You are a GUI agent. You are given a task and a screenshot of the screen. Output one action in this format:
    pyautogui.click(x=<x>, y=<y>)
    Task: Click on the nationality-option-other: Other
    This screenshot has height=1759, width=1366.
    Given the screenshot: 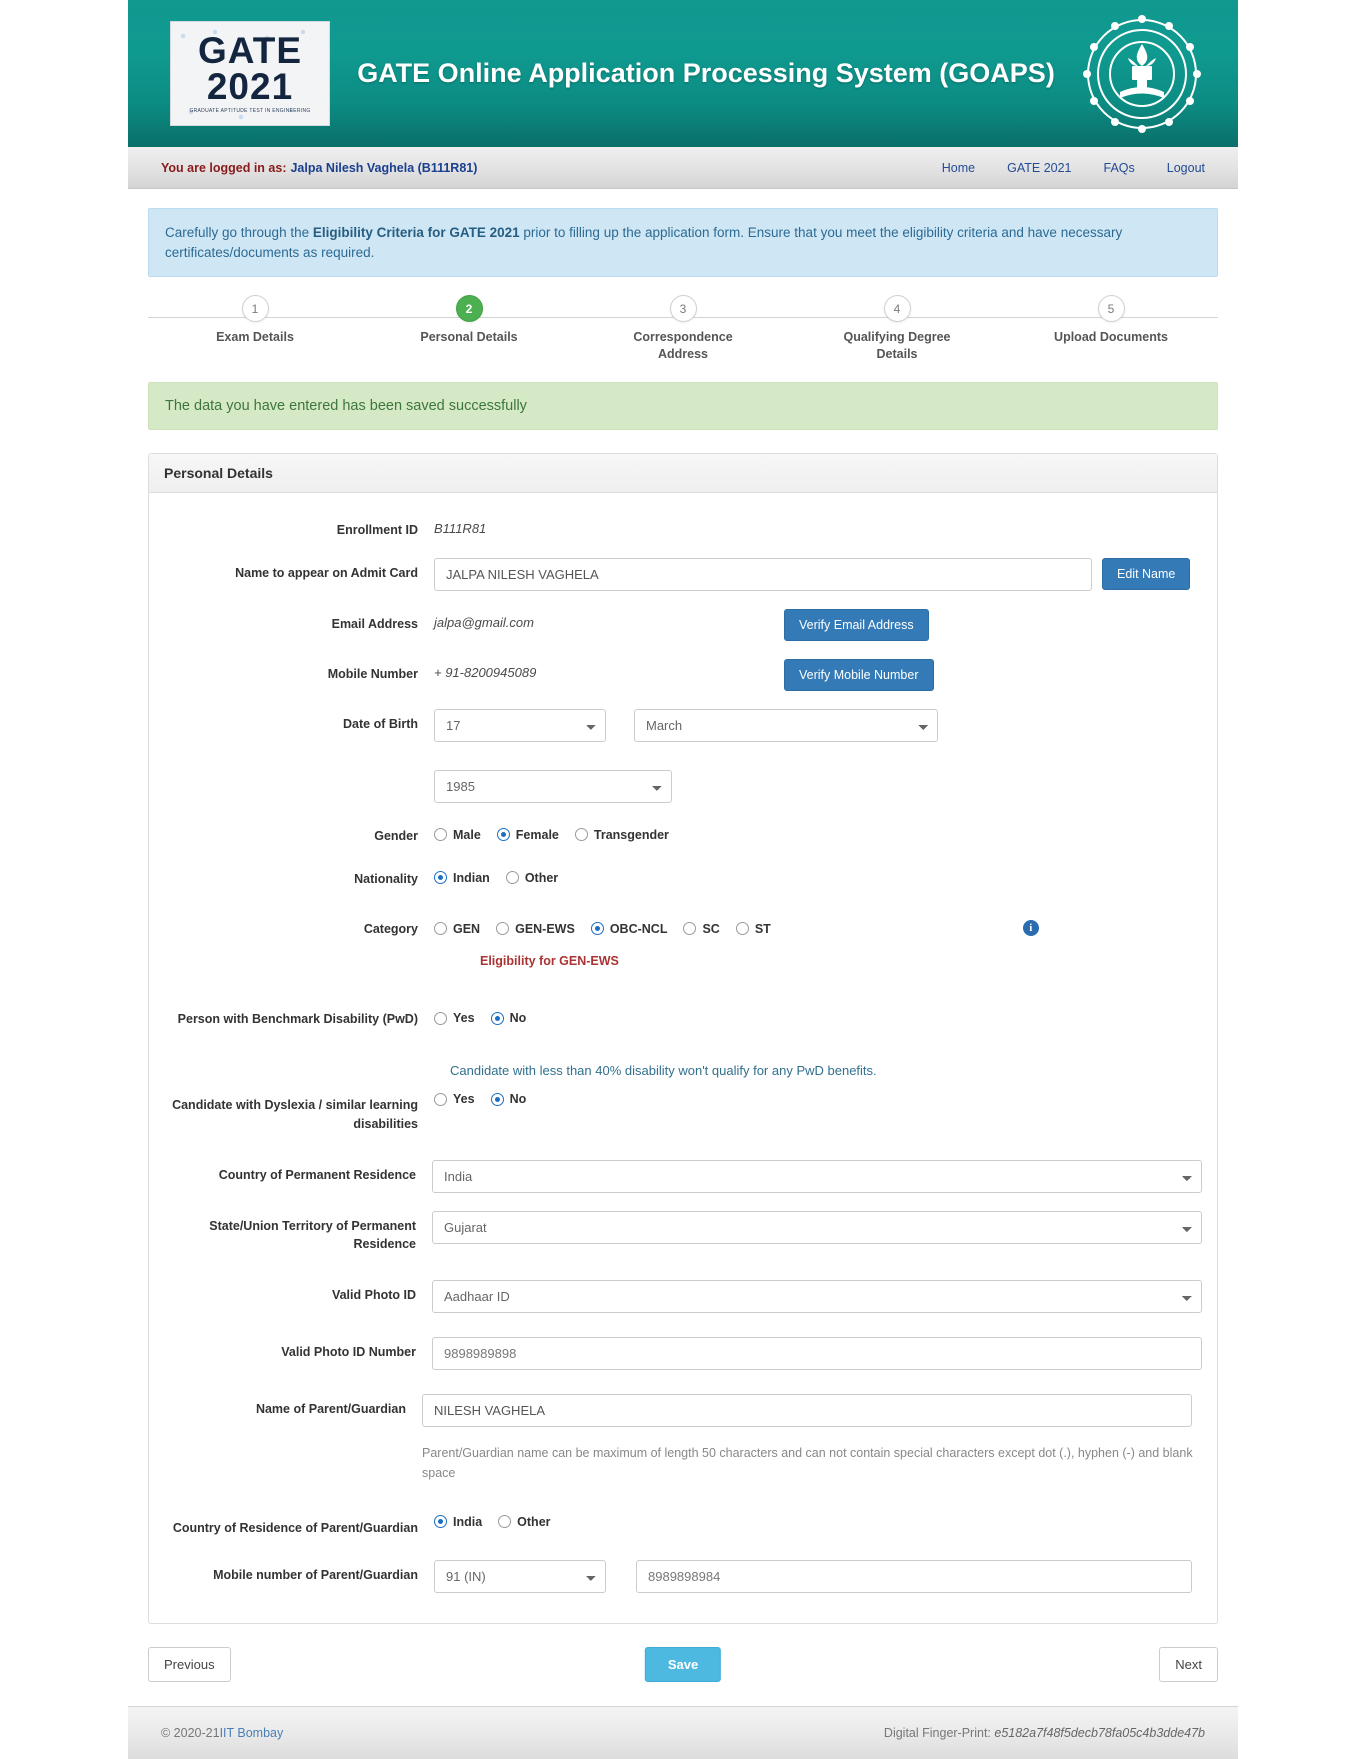 What is the action you would take?
    pyautogui.click(x=531, y=878)
    